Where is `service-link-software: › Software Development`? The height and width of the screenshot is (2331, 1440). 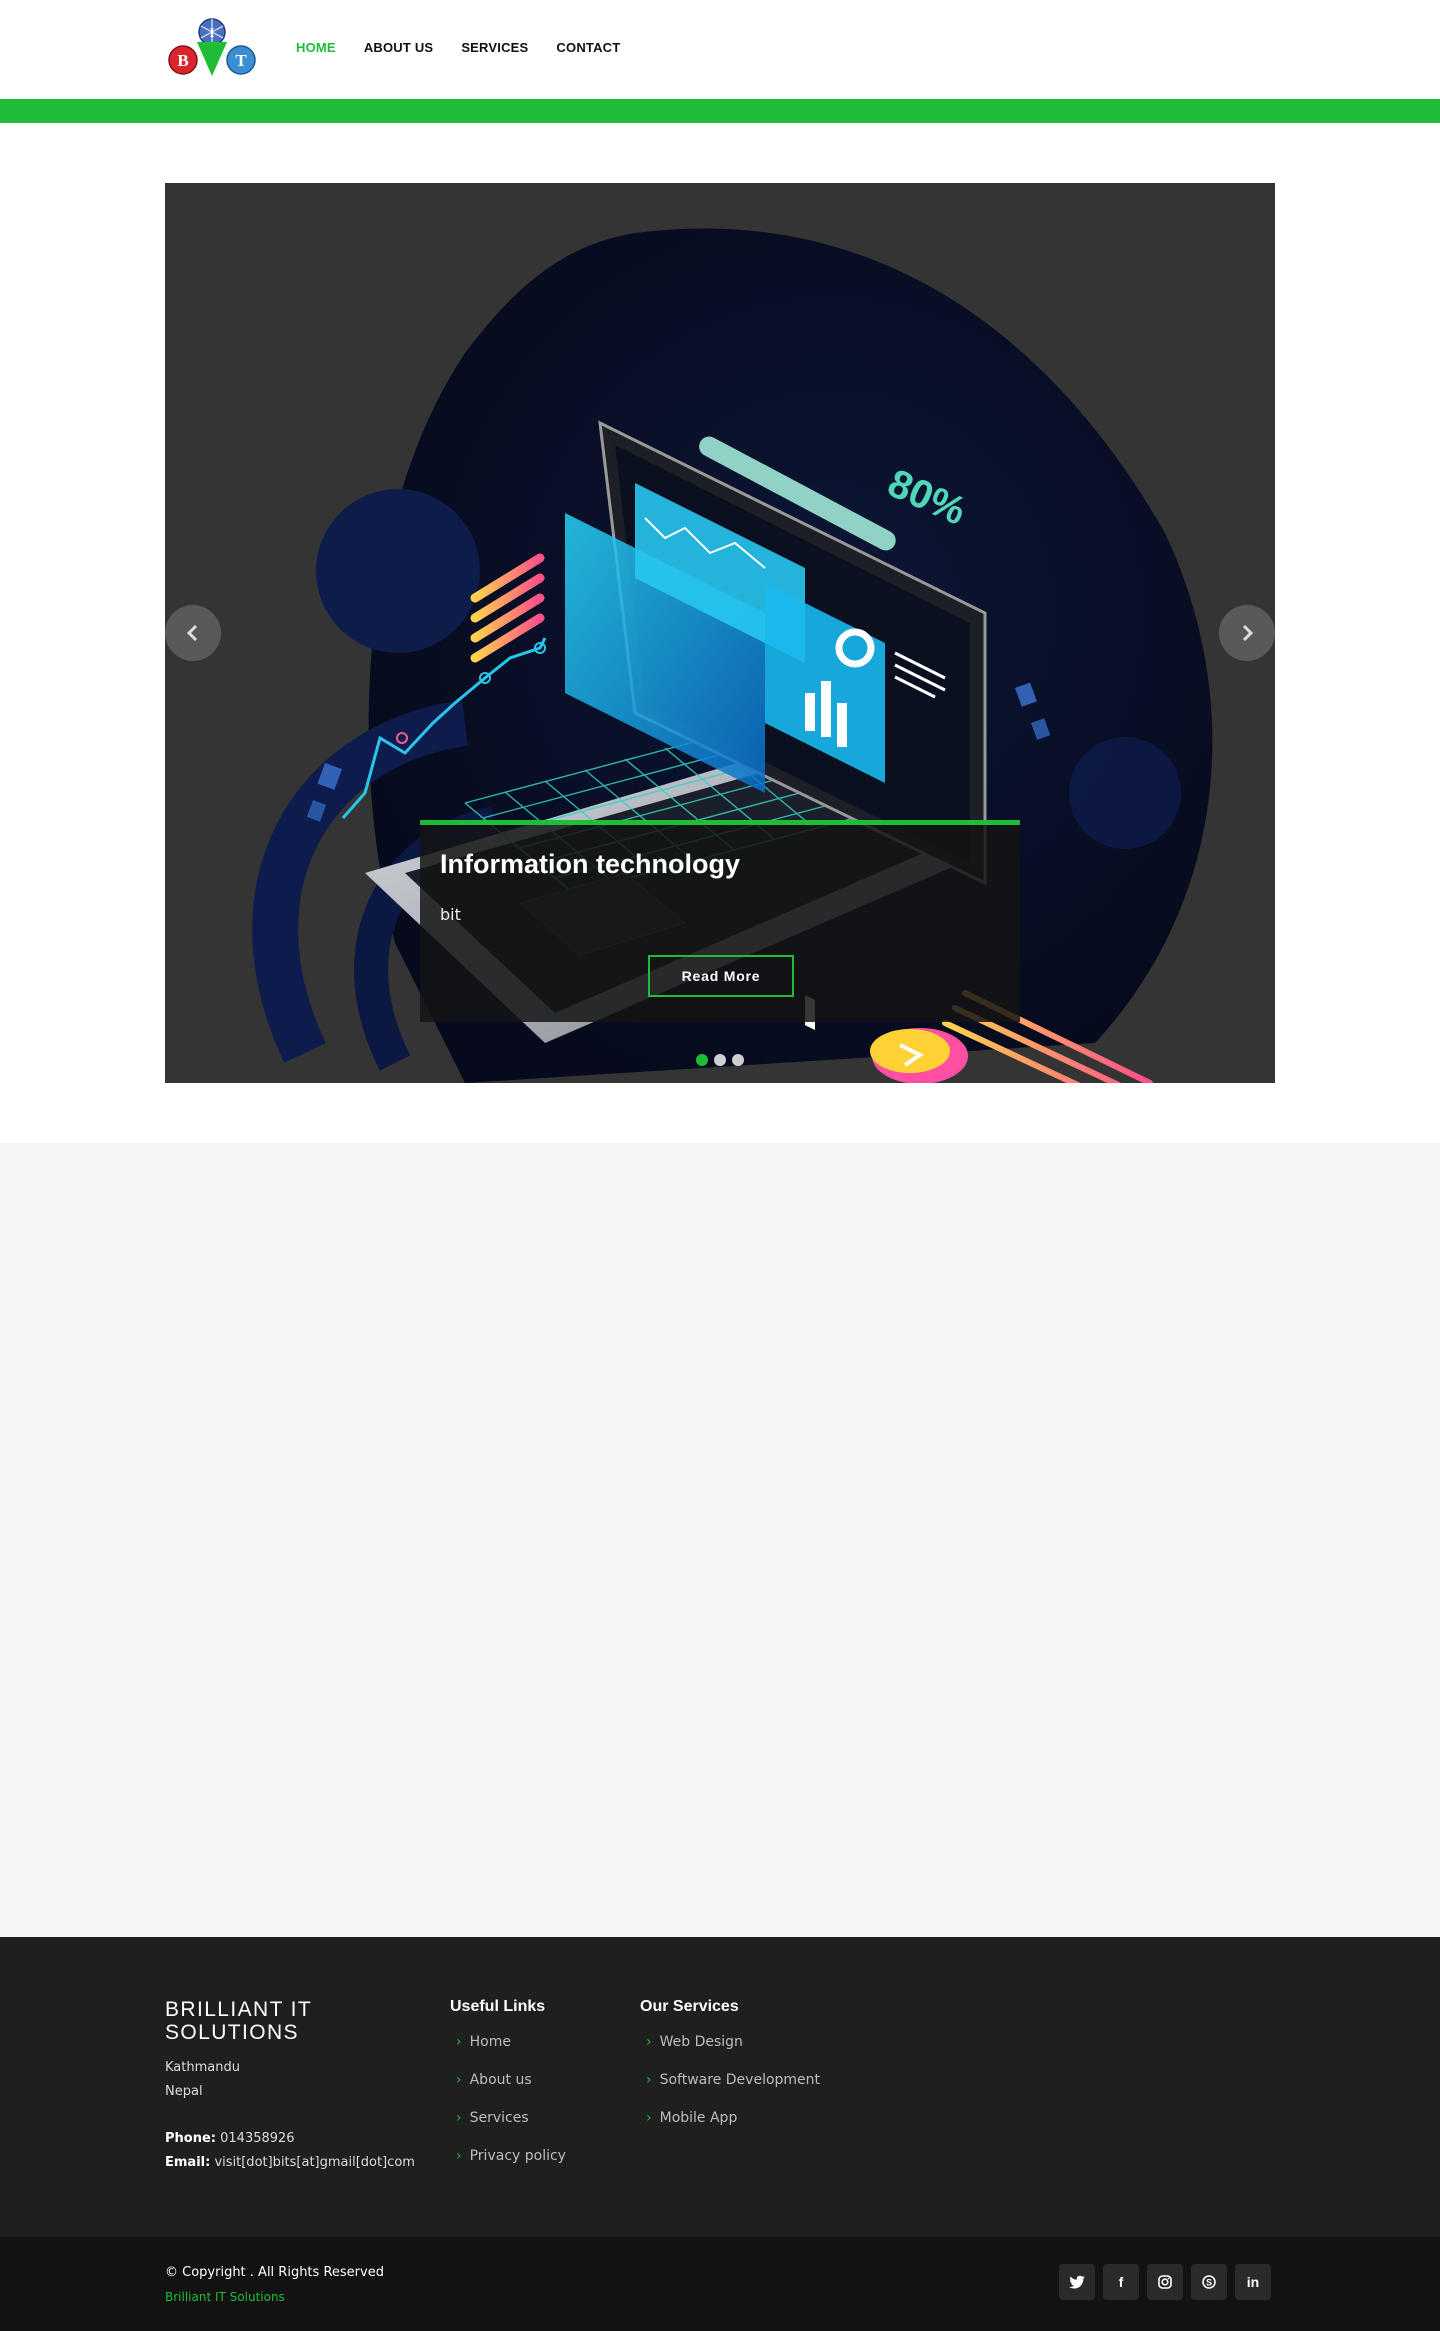 service-link-software: › Software Development is located at coordinates (730, 2091).